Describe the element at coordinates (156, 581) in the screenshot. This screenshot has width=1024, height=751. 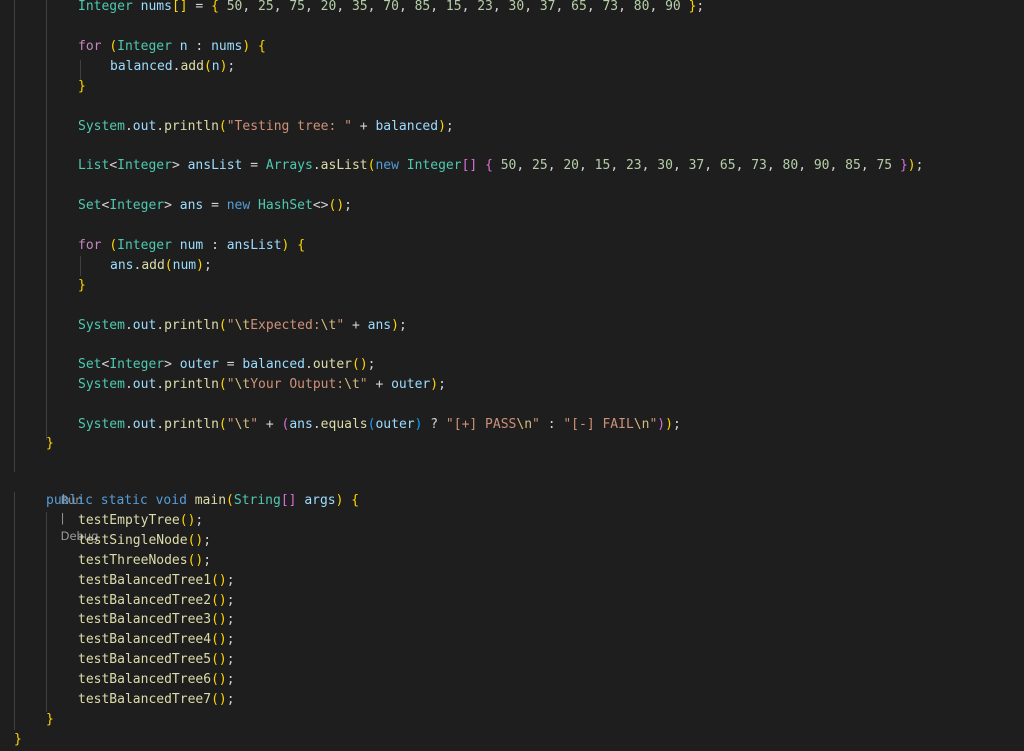
I see `code-line: testBalancedTree1();` at that location.